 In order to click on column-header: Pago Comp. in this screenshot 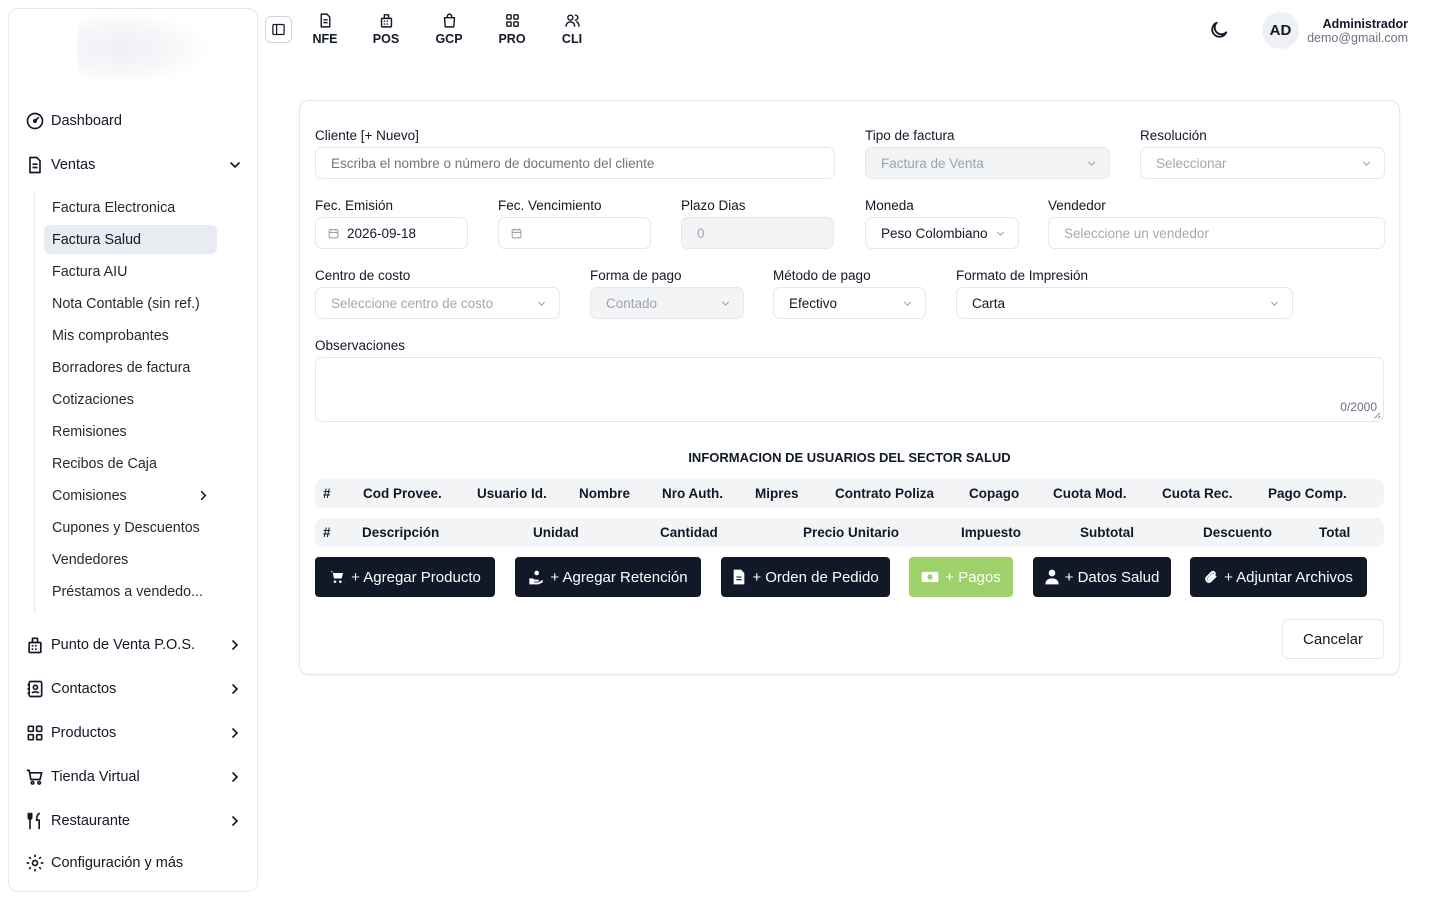, I will do `click(1307, 493)`.